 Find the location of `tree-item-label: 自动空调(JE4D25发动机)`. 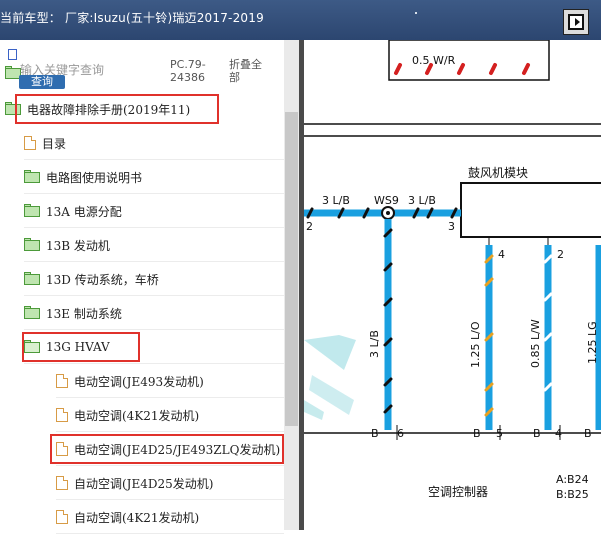

tree-item-label: 自动空调(JE4D25发动机) is located at coordinates (144, 483).